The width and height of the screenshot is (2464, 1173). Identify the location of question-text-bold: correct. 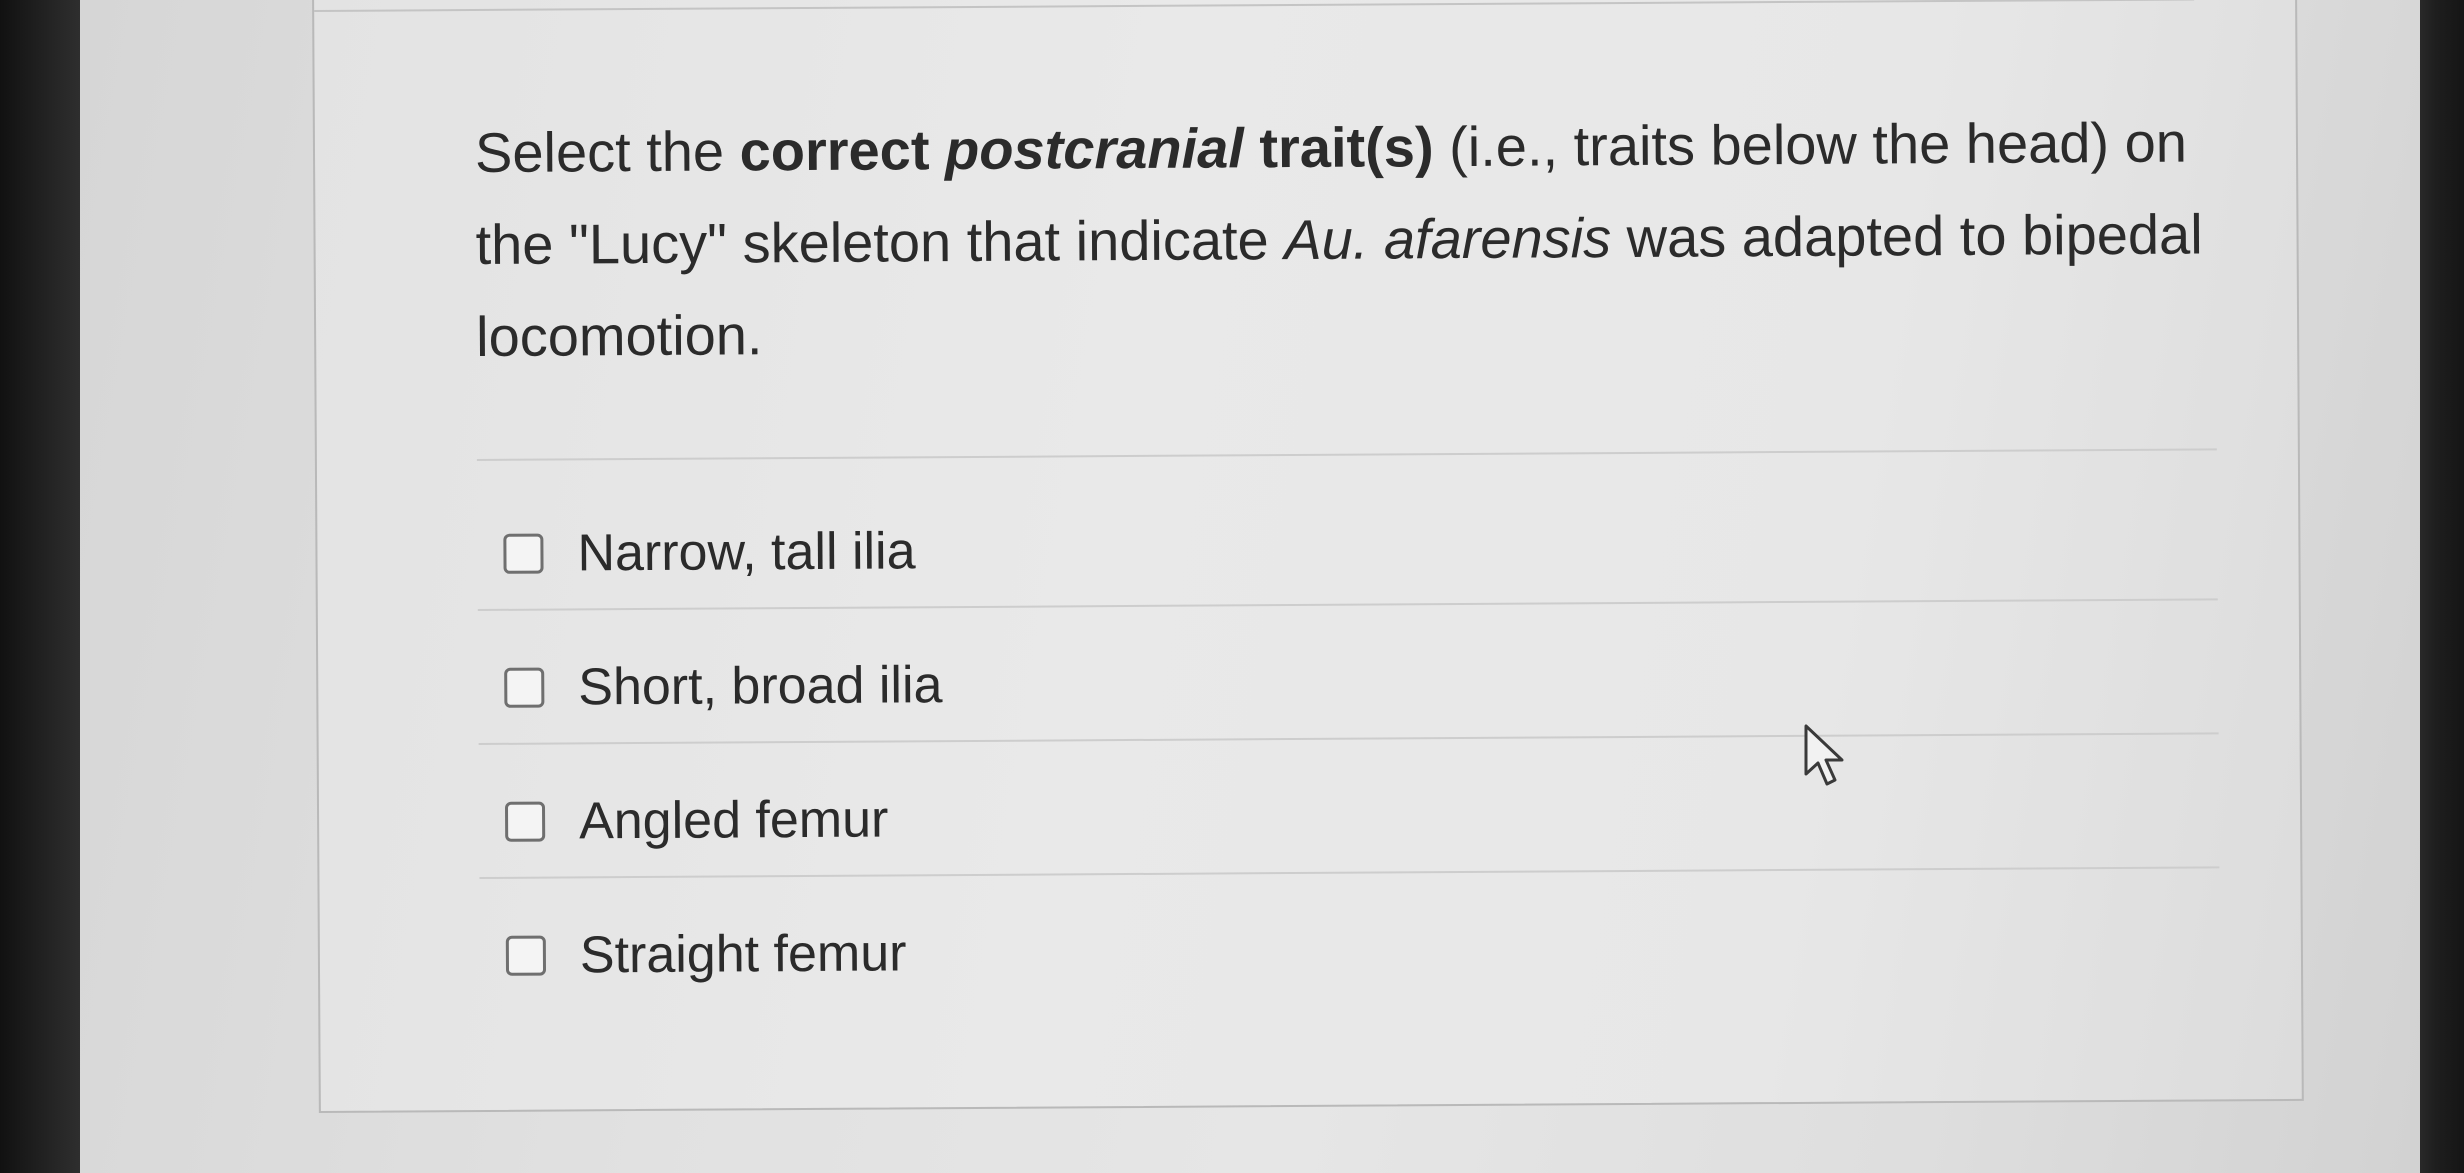
(842, 150).